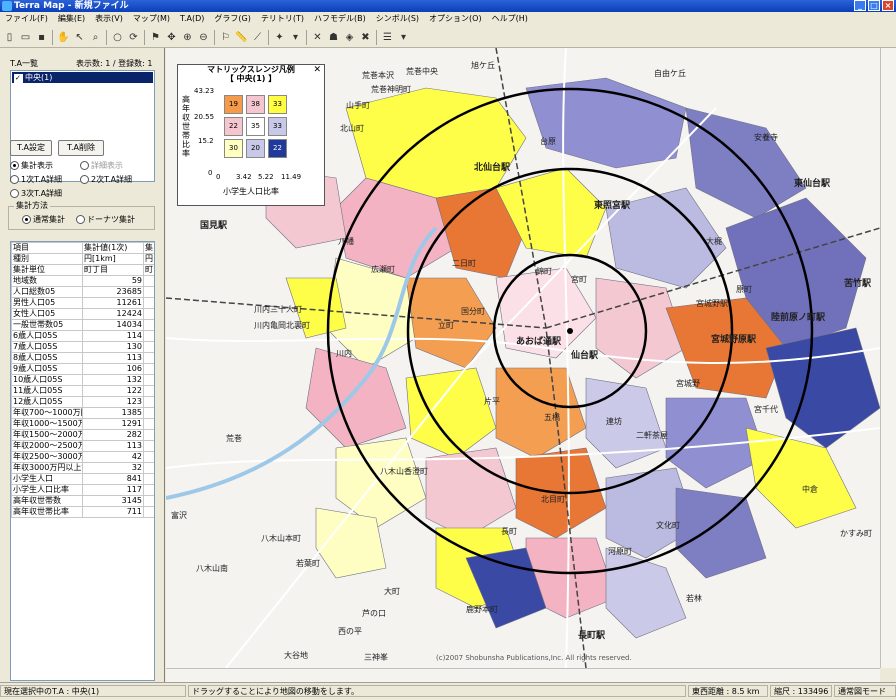 The width and height of the screenshot is (896, 700). What do you see at coordinates (317, 70) in the screenshot?
I see `legend-close-icon: ✕` at bounding box center [317, 70].